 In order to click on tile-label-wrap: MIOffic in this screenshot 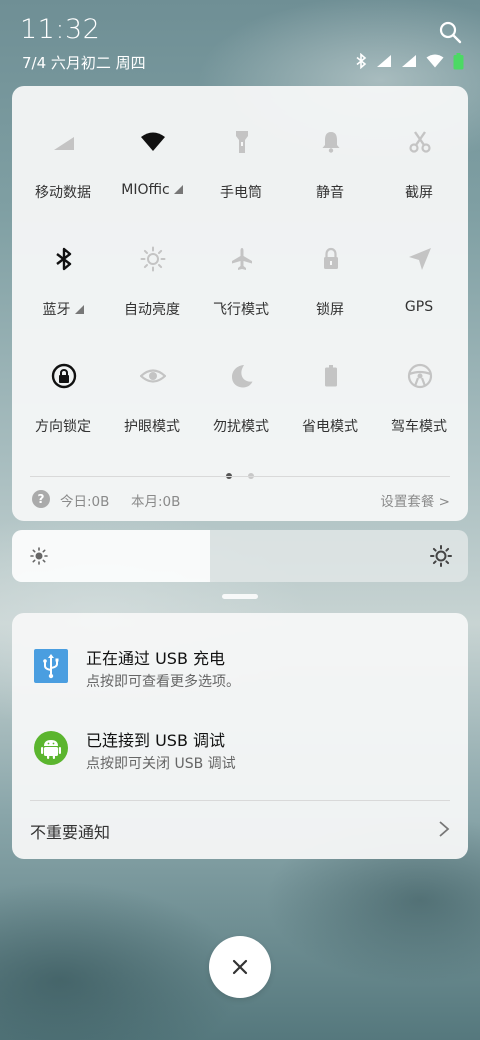, I will do `click(152, 190)`.